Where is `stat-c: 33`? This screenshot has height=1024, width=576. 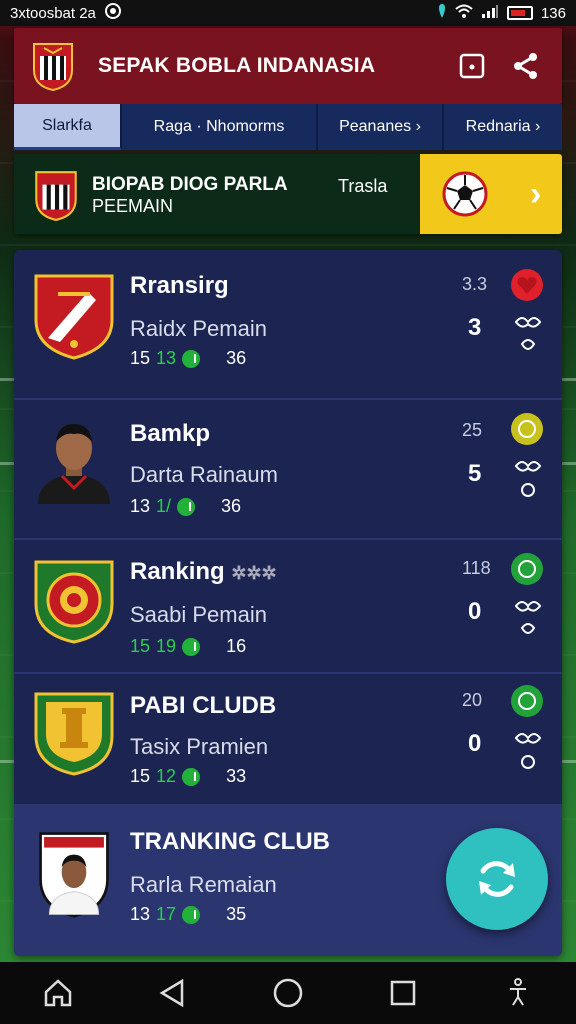 stat-c: 33 is located at coordinates (236, 776).